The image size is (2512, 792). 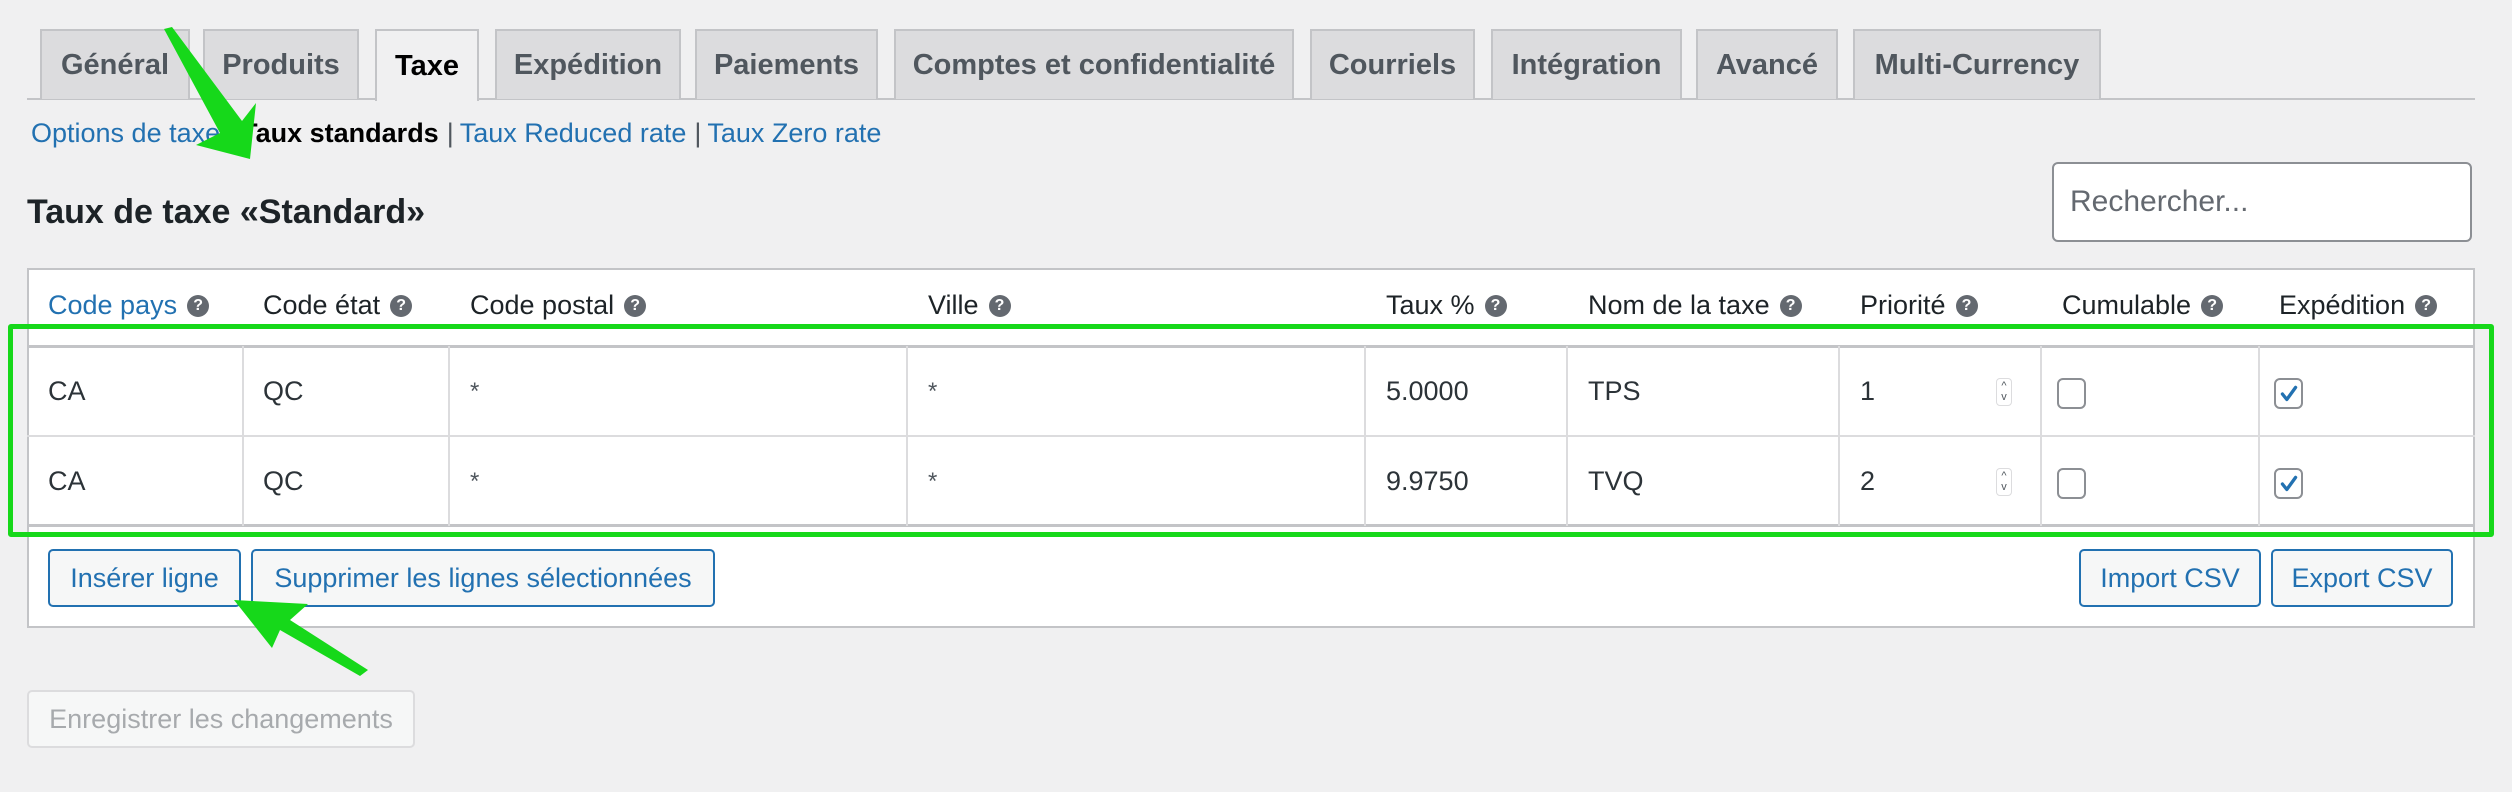 What do you see at coordinates (1094, 64) in the screenshot?
I see `tab-comptes-confidentialite: Comptes et confidentialité` at bounding box center [1094, 64].